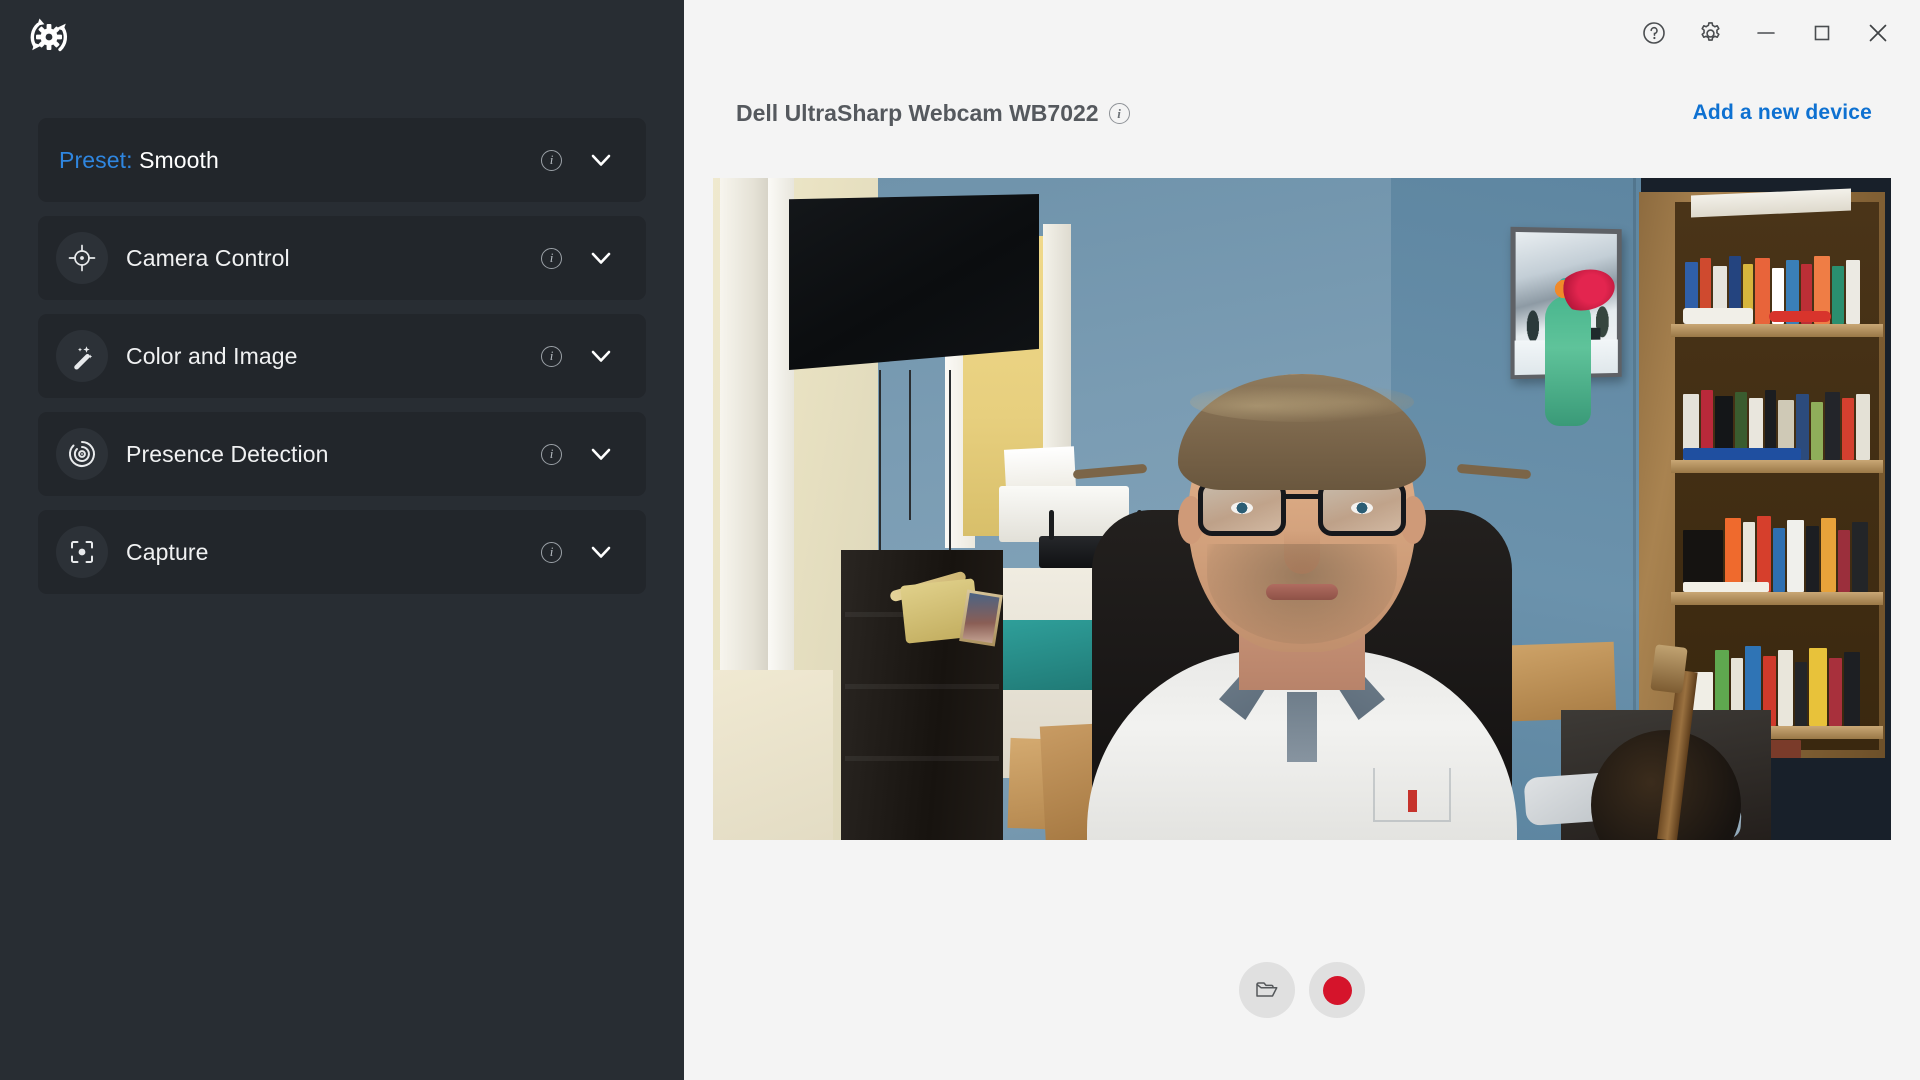  I want to click on camera-control-chevron-down-icon, so click(601, 258).